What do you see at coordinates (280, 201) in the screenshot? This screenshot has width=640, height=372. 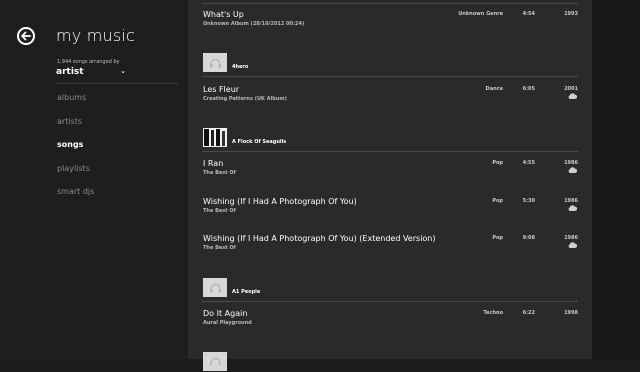 I see `song-title: Wishing (If I Had A Photograph Of You)` at bounding box center [280, 201].